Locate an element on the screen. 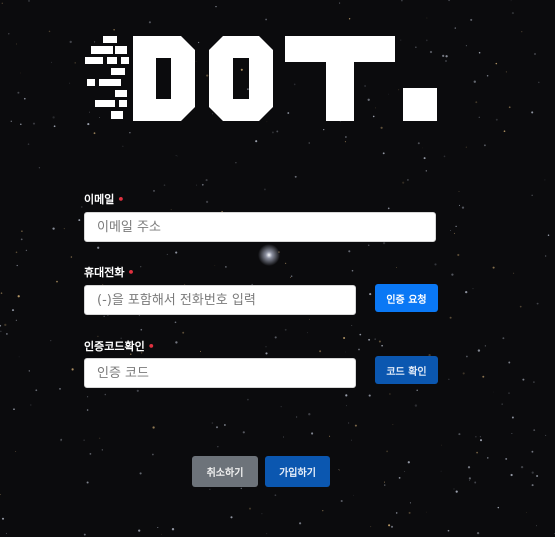 The image size is (555, 537). verification-code-input is located at coordinates (220, 373).